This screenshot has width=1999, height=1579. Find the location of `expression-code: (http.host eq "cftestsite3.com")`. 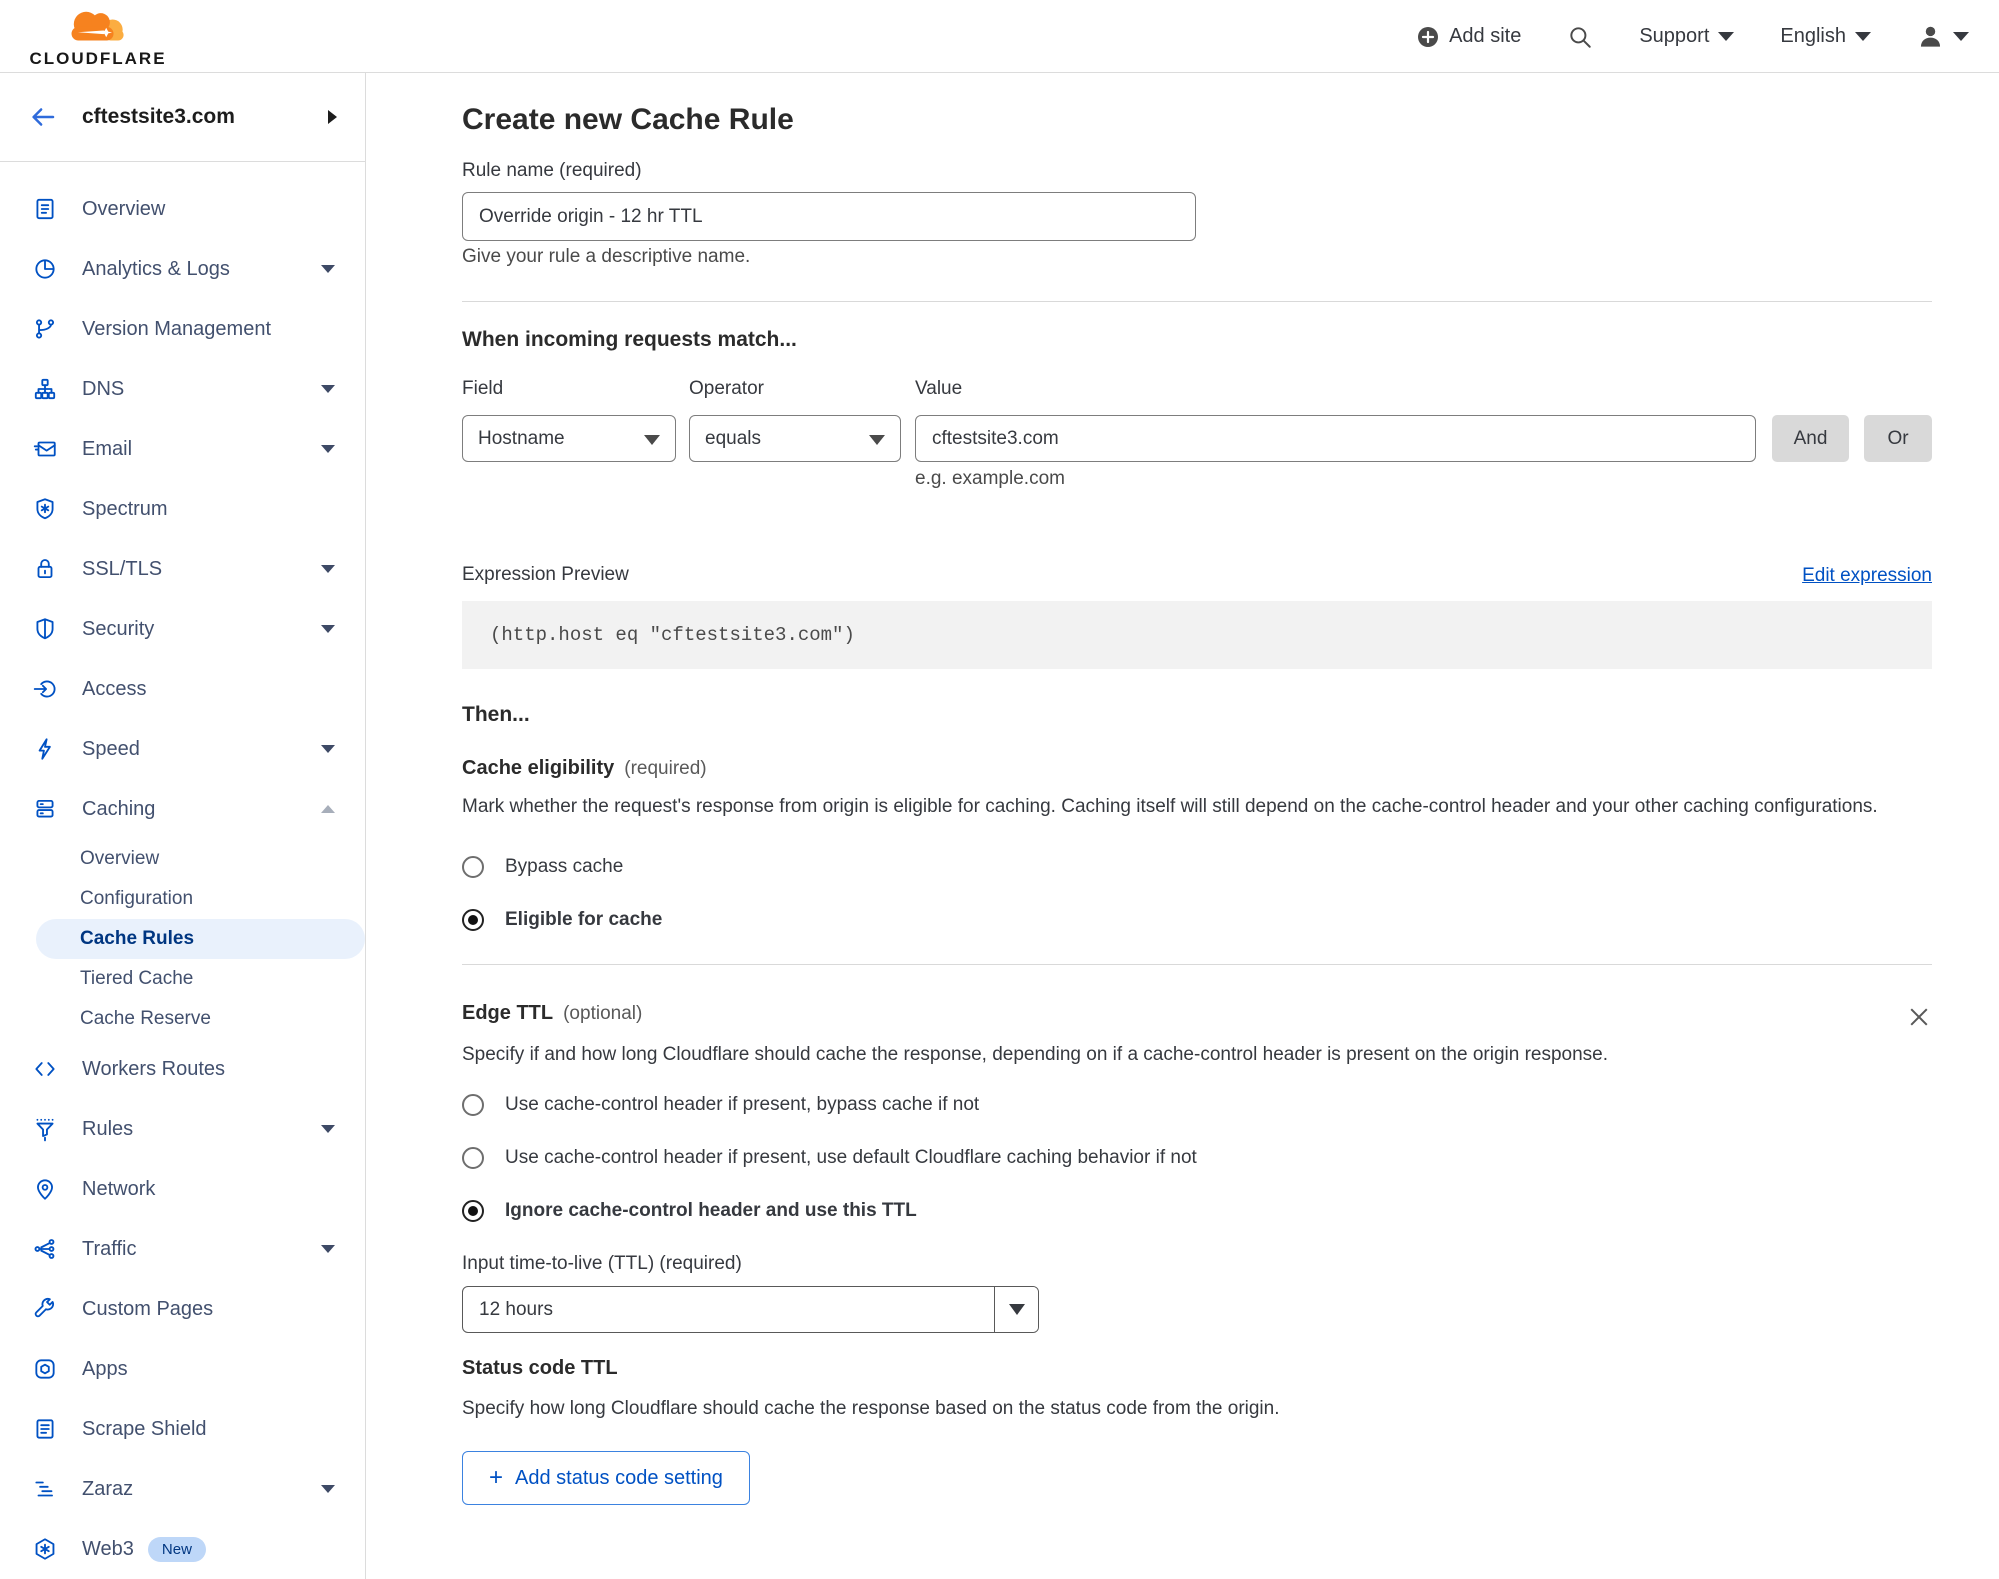

expression-code: (http.host eq "cftestsite3.com") is located at coordinates (672, 635).